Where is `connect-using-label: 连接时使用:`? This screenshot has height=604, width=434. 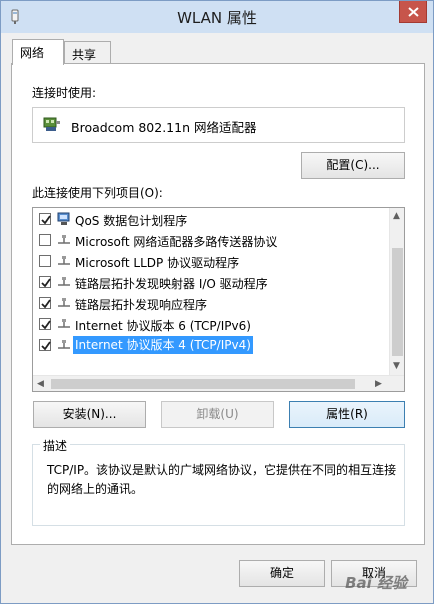 connect-using-label: 连接时使用: is located at coordinates (64, 93).